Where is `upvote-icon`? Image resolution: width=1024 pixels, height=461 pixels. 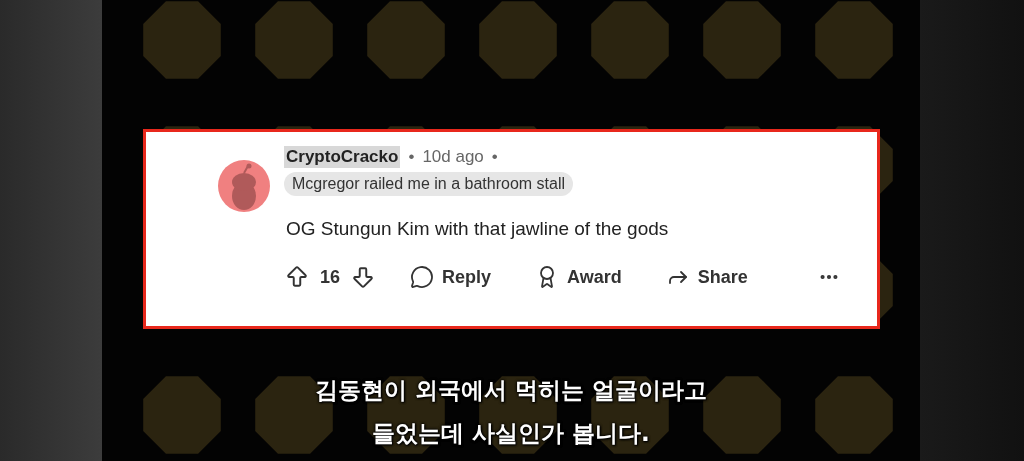 upvote-icon is located at coordinates (297, 277).